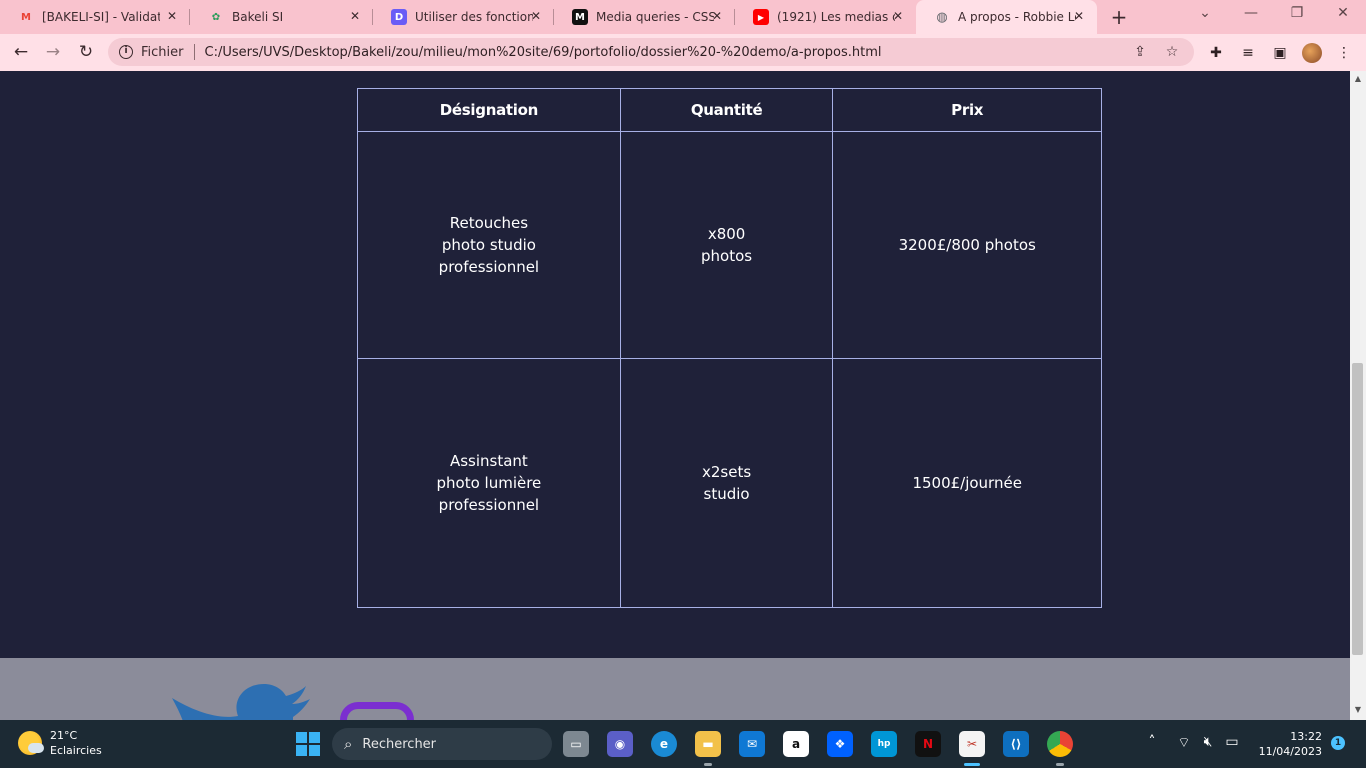 The width and height of the screenshot is (1366, 768). What do you see at coordinates (752, 744) in the screenshot?
I see `mail-icon: ✉` at bounding box center [752, 744].